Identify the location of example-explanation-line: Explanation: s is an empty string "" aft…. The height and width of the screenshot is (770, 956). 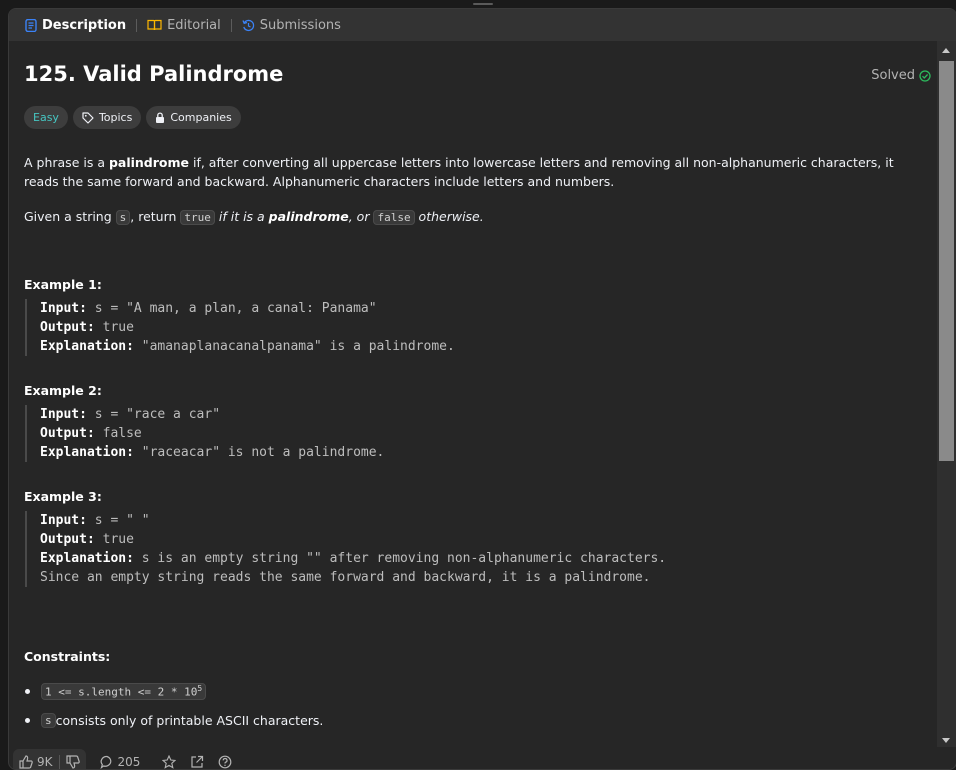
(353, 558).